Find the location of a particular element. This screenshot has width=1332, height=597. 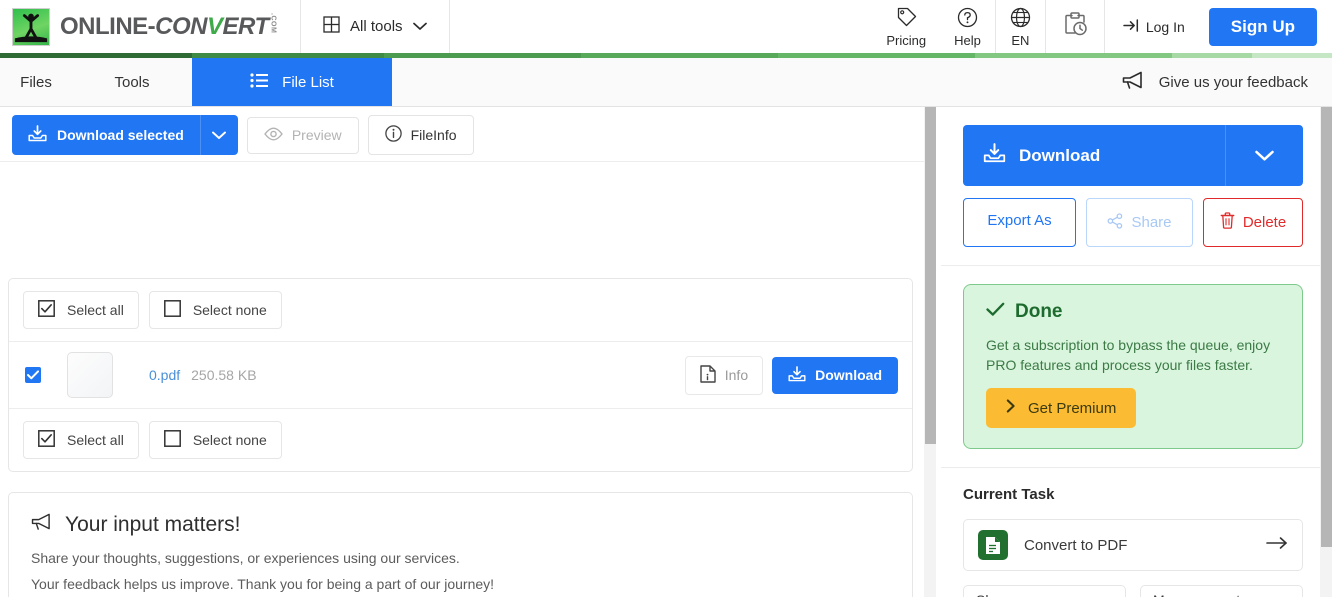

logo-text-part2: CON is located at coordinates (181, 26).